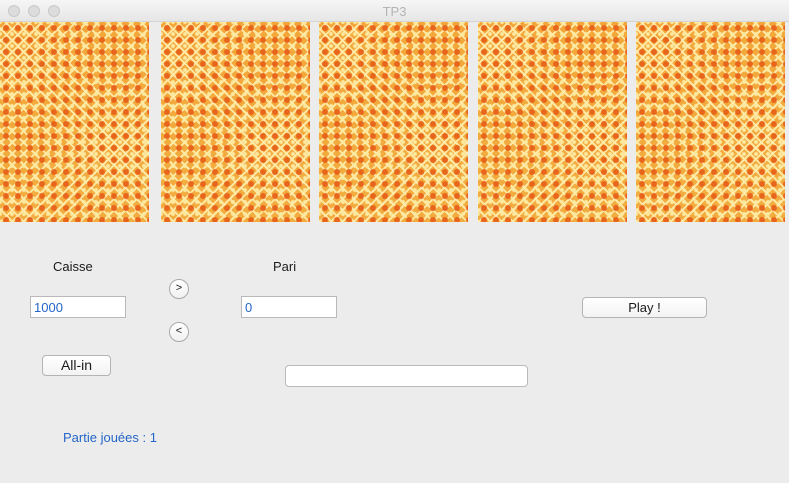 The height and width of the screenshot is (483, 789). I want to click on pari-label: Pari, so click(285, 266).